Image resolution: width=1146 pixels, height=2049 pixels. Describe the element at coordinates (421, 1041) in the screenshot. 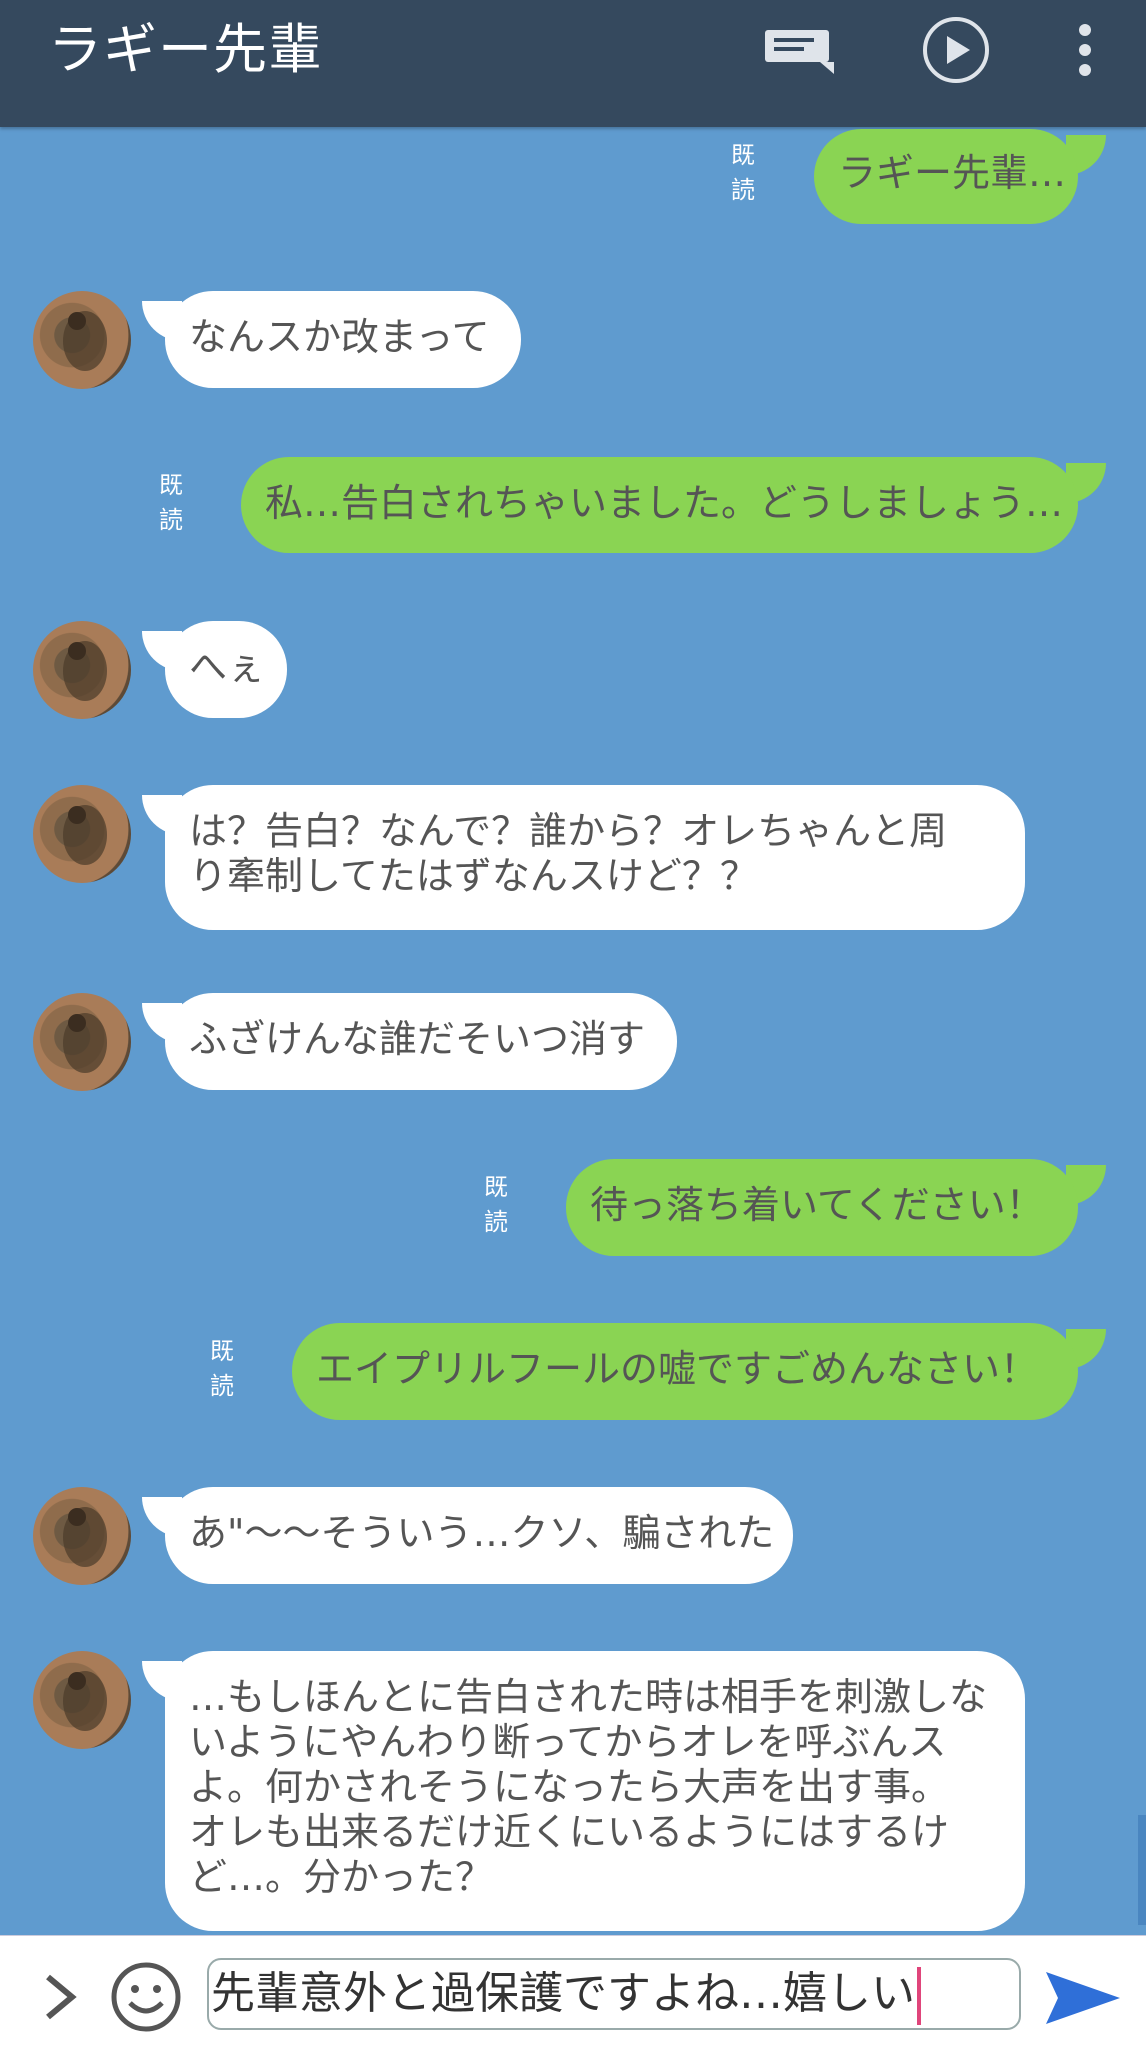

I see `message-bubble: ふざけんな誰だそいつ消す` at that location.